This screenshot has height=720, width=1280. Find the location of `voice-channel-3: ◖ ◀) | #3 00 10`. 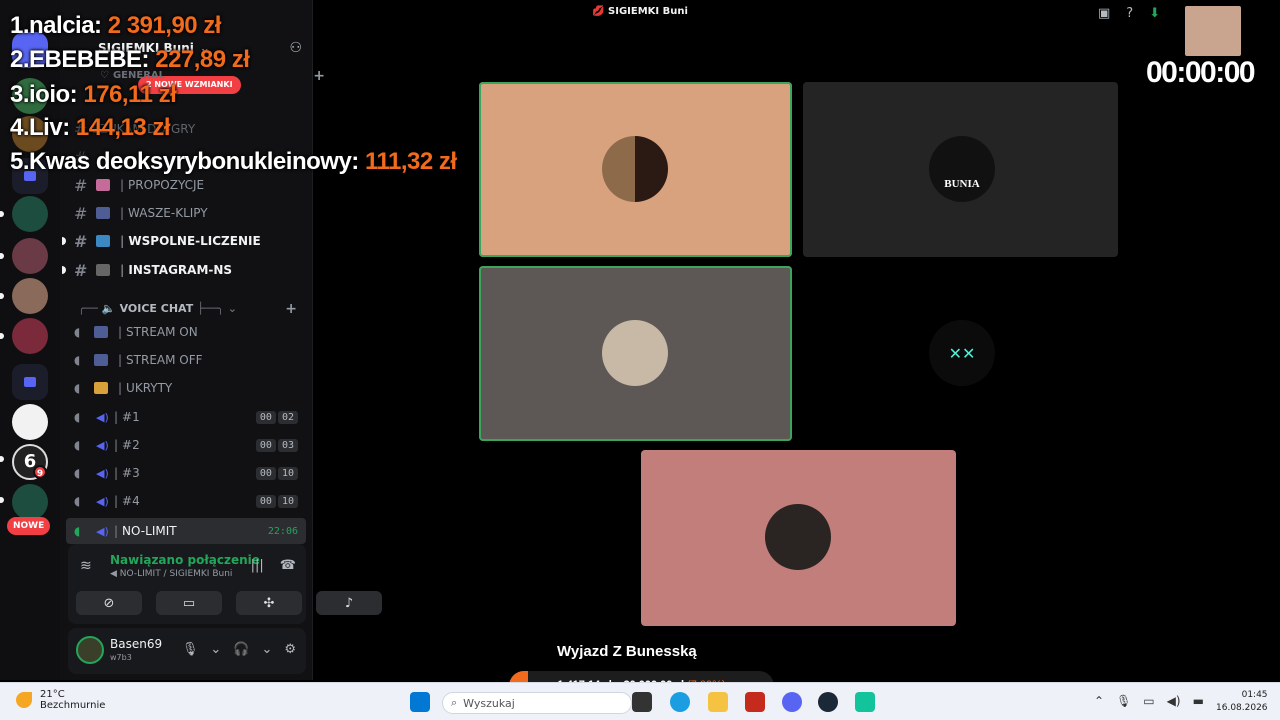

voice-channel-3: ◖ ◀) | #3 00 10 is located at coordinates (186, 473).